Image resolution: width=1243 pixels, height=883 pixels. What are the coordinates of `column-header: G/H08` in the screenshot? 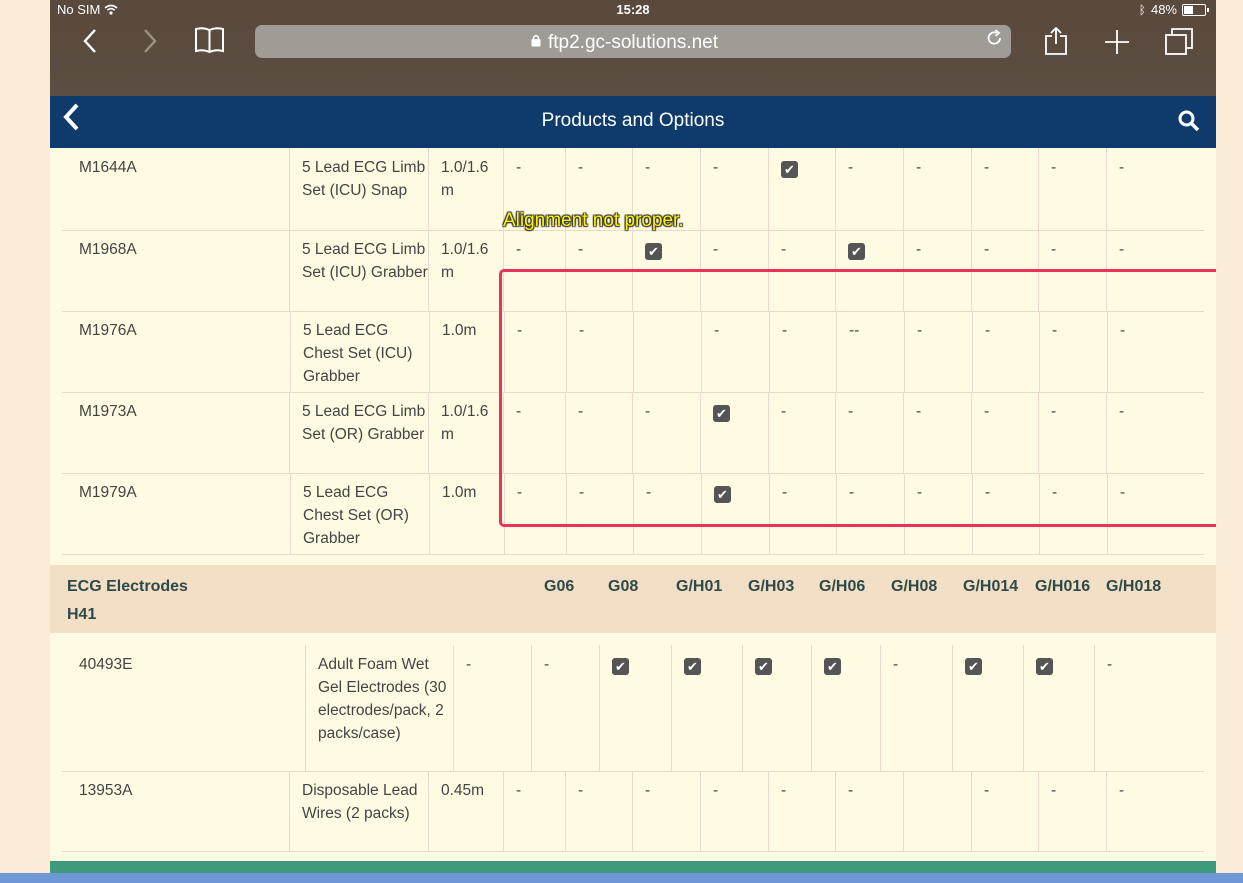 It's located at (914, 586).